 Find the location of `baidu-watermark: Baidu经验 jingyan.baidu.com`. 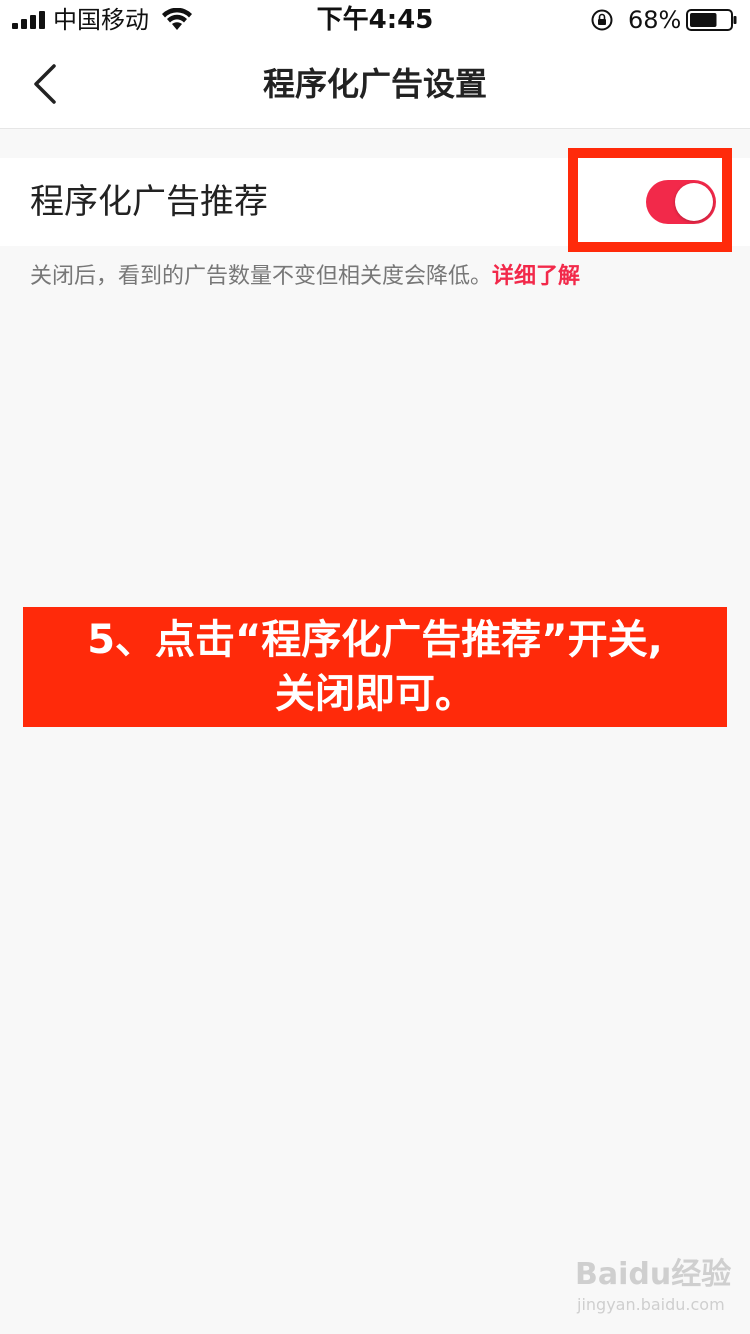

baidu-watermark: Baidu经验 jingyan.baidu.com is located at coordinates (653, 1290).